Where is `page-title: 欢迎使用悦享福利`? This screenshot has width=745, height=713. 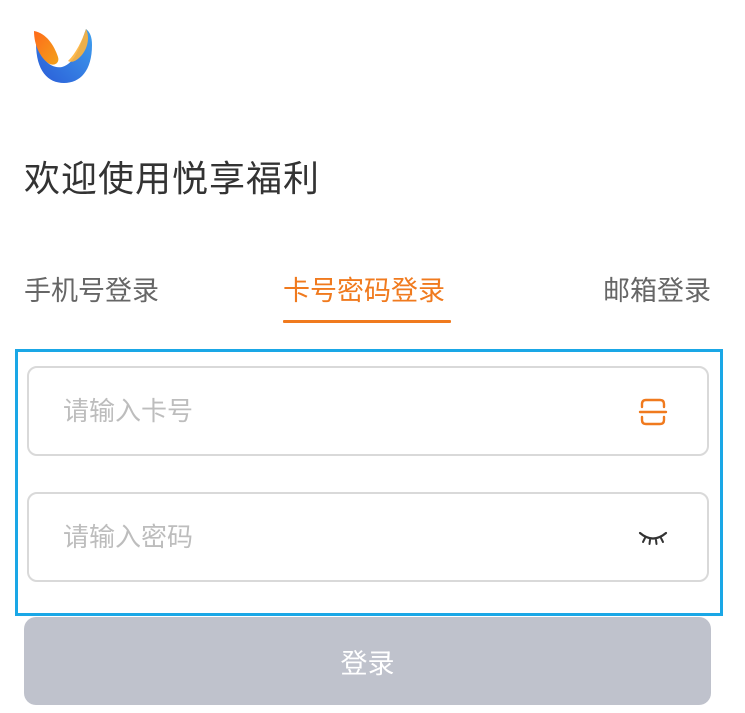
page-title: 欢迎使用悦享福利 is located at coordinates (172, 179).